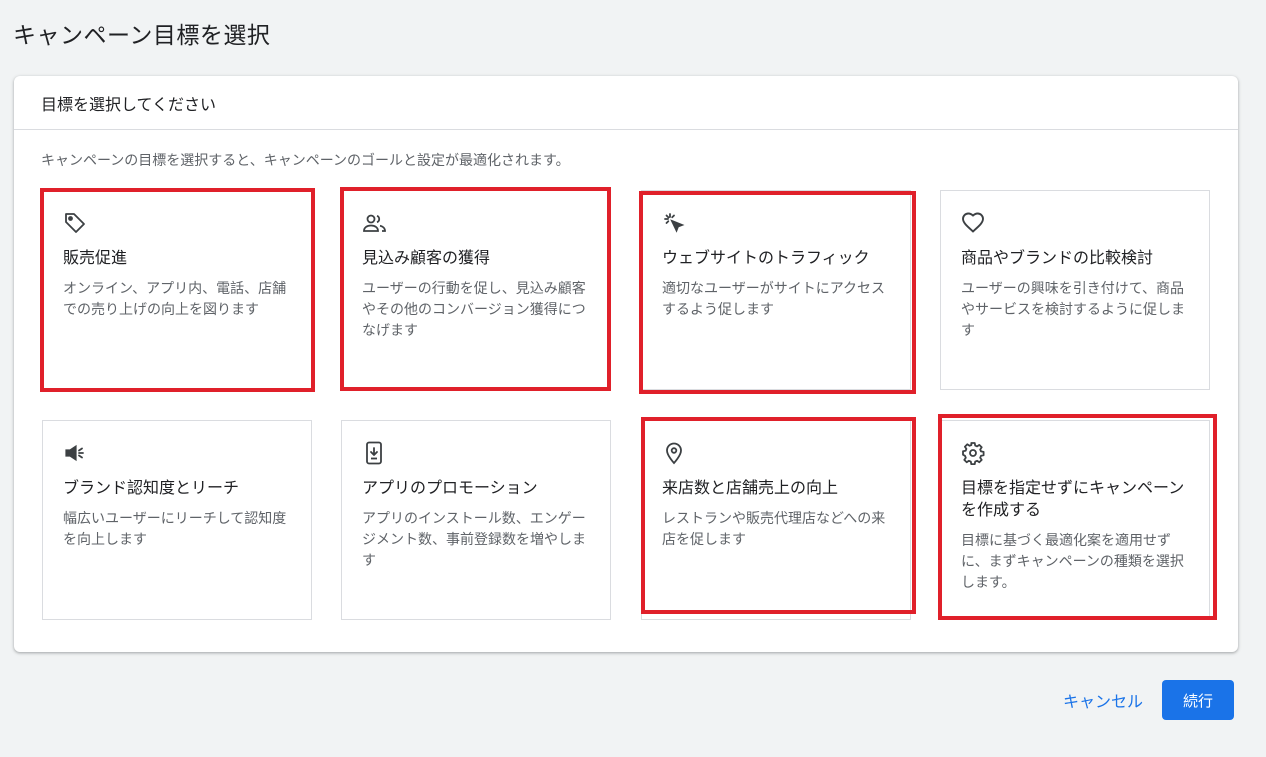  I want to click on goal-tile-store-visits: 来店数と店舗売上の向上 レストランや販売代理店などへの来店を促します, so click(776, 520).